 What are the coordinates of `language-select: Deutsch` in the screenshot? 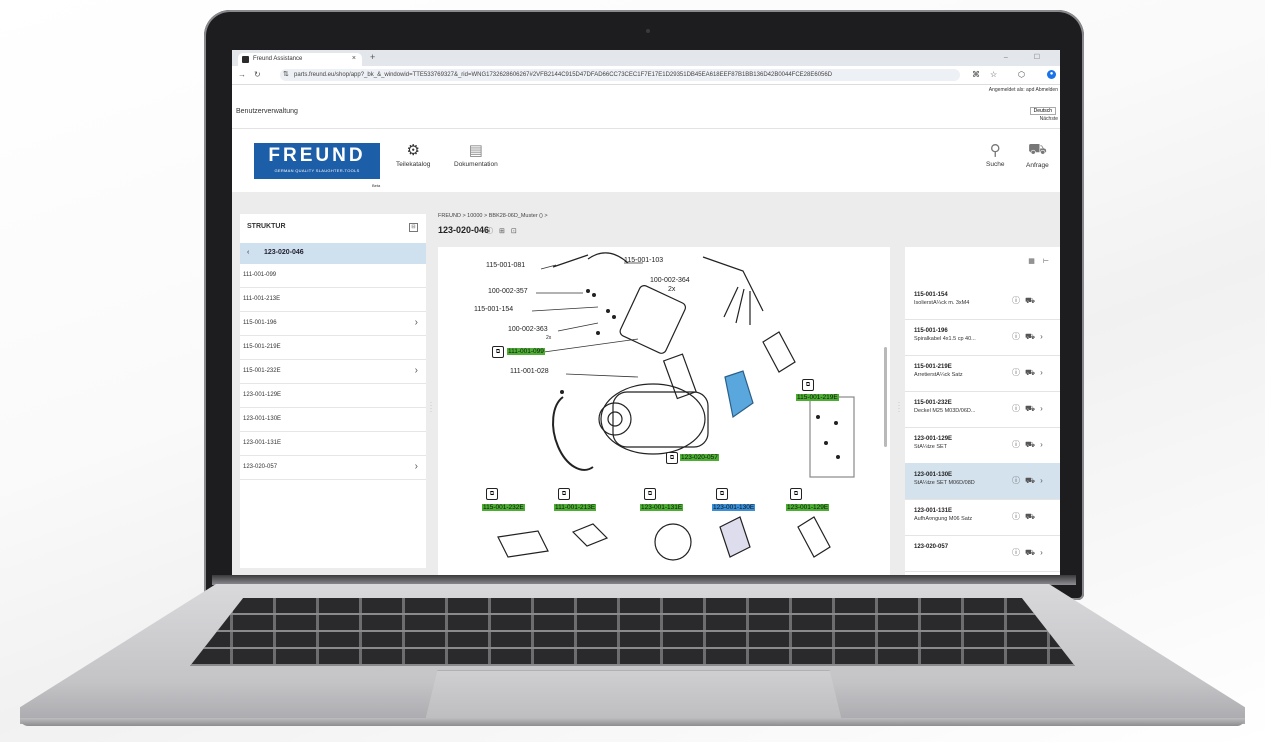 It's located at (1042, 111).